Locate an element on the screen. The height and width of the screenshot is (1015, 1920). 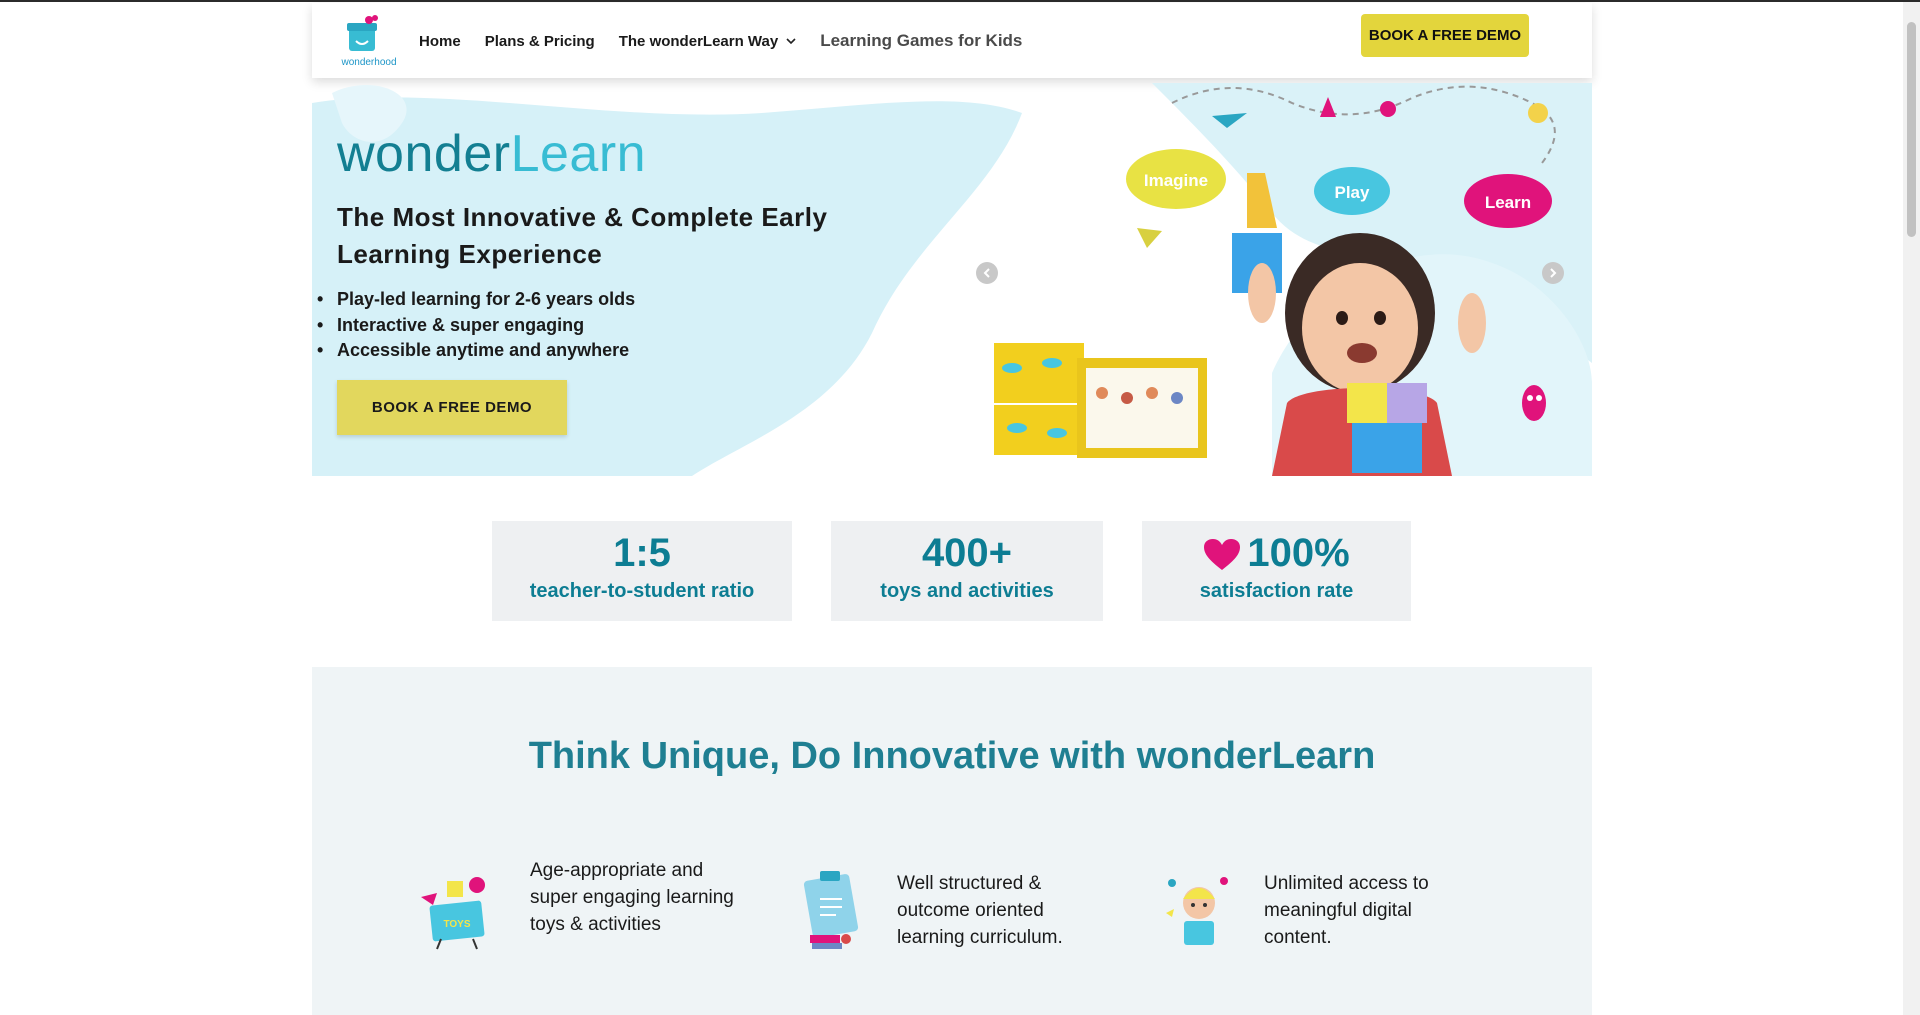
stat-card-toys: 400+ toys and activities is located at coordinates (967, 571).